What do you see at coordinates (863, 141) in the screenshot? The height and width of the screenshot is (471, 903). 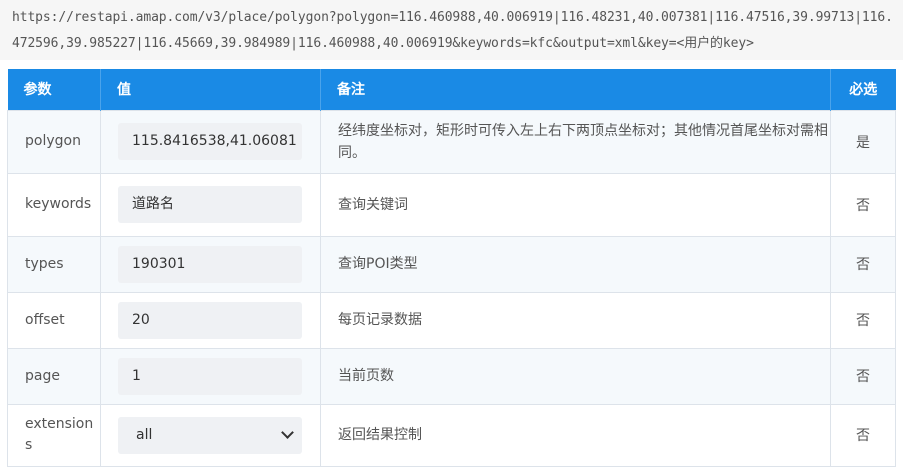 I see `param-required: 是` at bounding box center [863, 141].